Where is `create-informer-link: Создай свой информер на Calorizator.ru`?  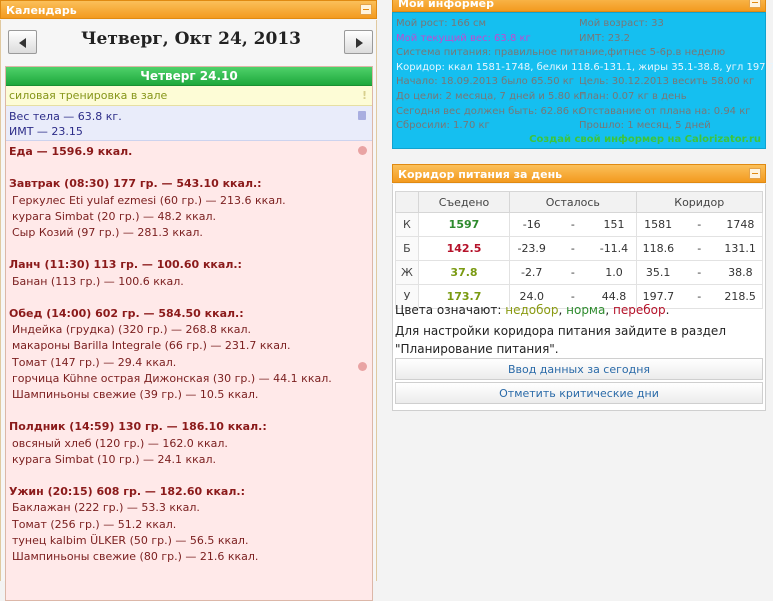
create-informer-link: Создай свой информер на Calorizator.ru is located at coordinates (645, 139).